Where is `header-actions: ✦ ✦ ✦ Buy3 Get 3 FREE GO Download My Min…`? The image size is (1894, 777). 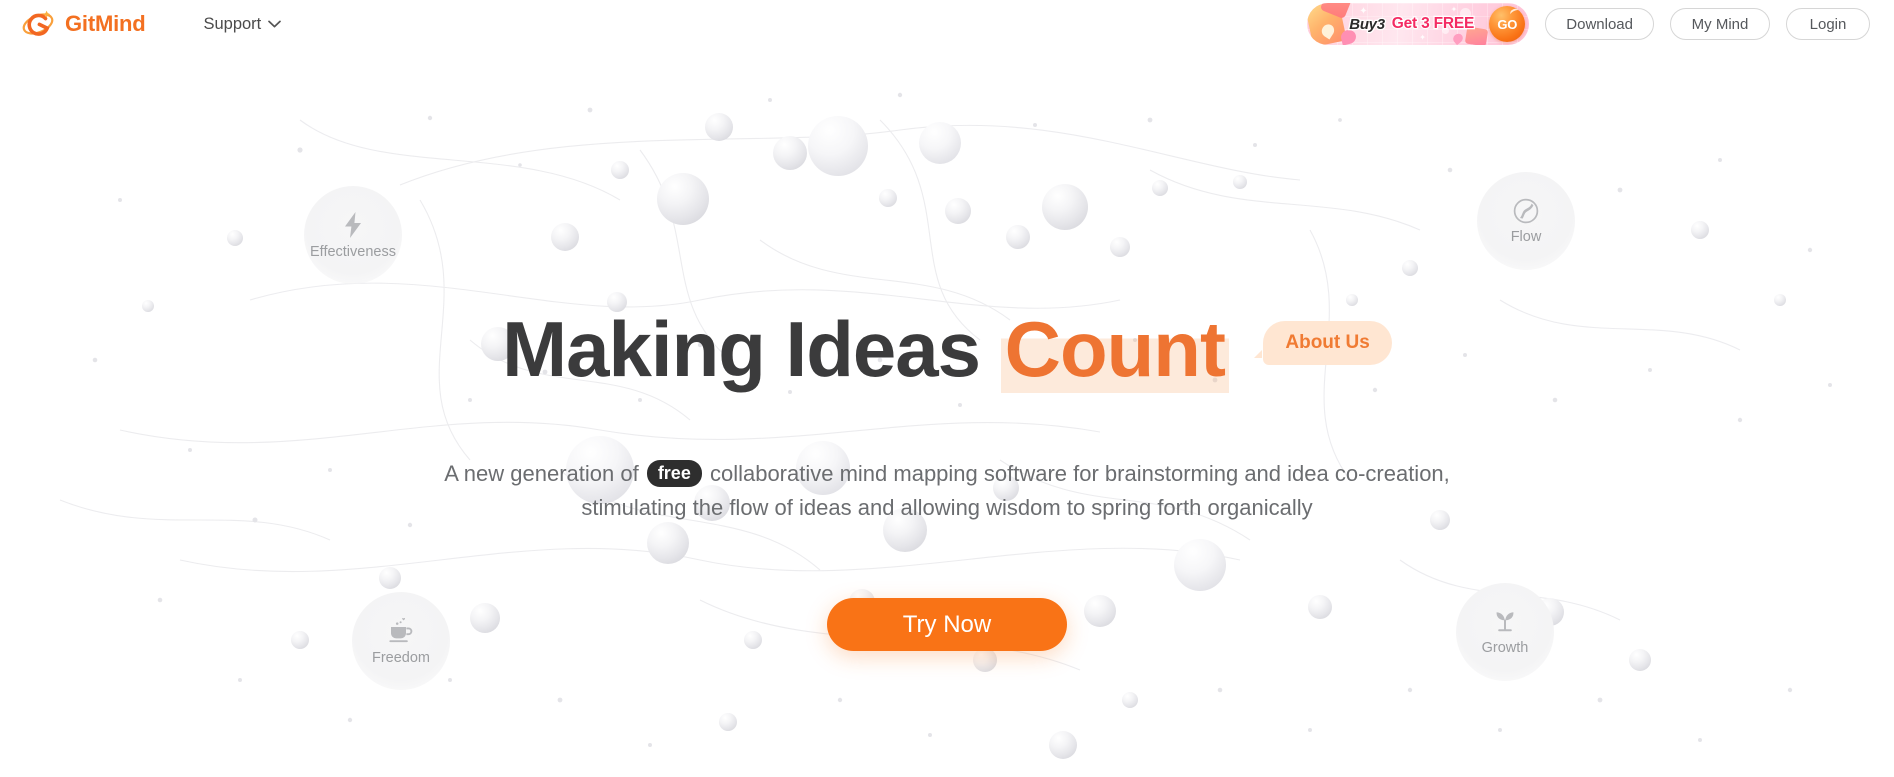 header-actions: ✦ ✦ ✦ Buy3 Get 3 FREE GO Download My Min… is located at coordinates (1588, 24).